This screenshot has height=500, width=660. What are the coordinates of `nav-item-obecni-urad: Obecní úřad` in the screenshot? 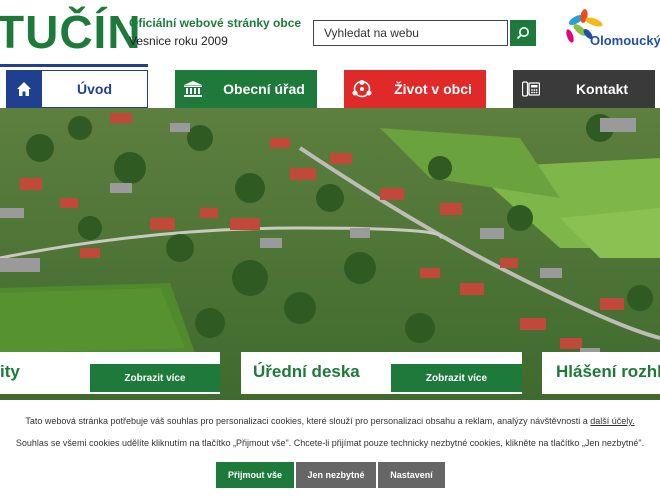 It's located at (246, 89).